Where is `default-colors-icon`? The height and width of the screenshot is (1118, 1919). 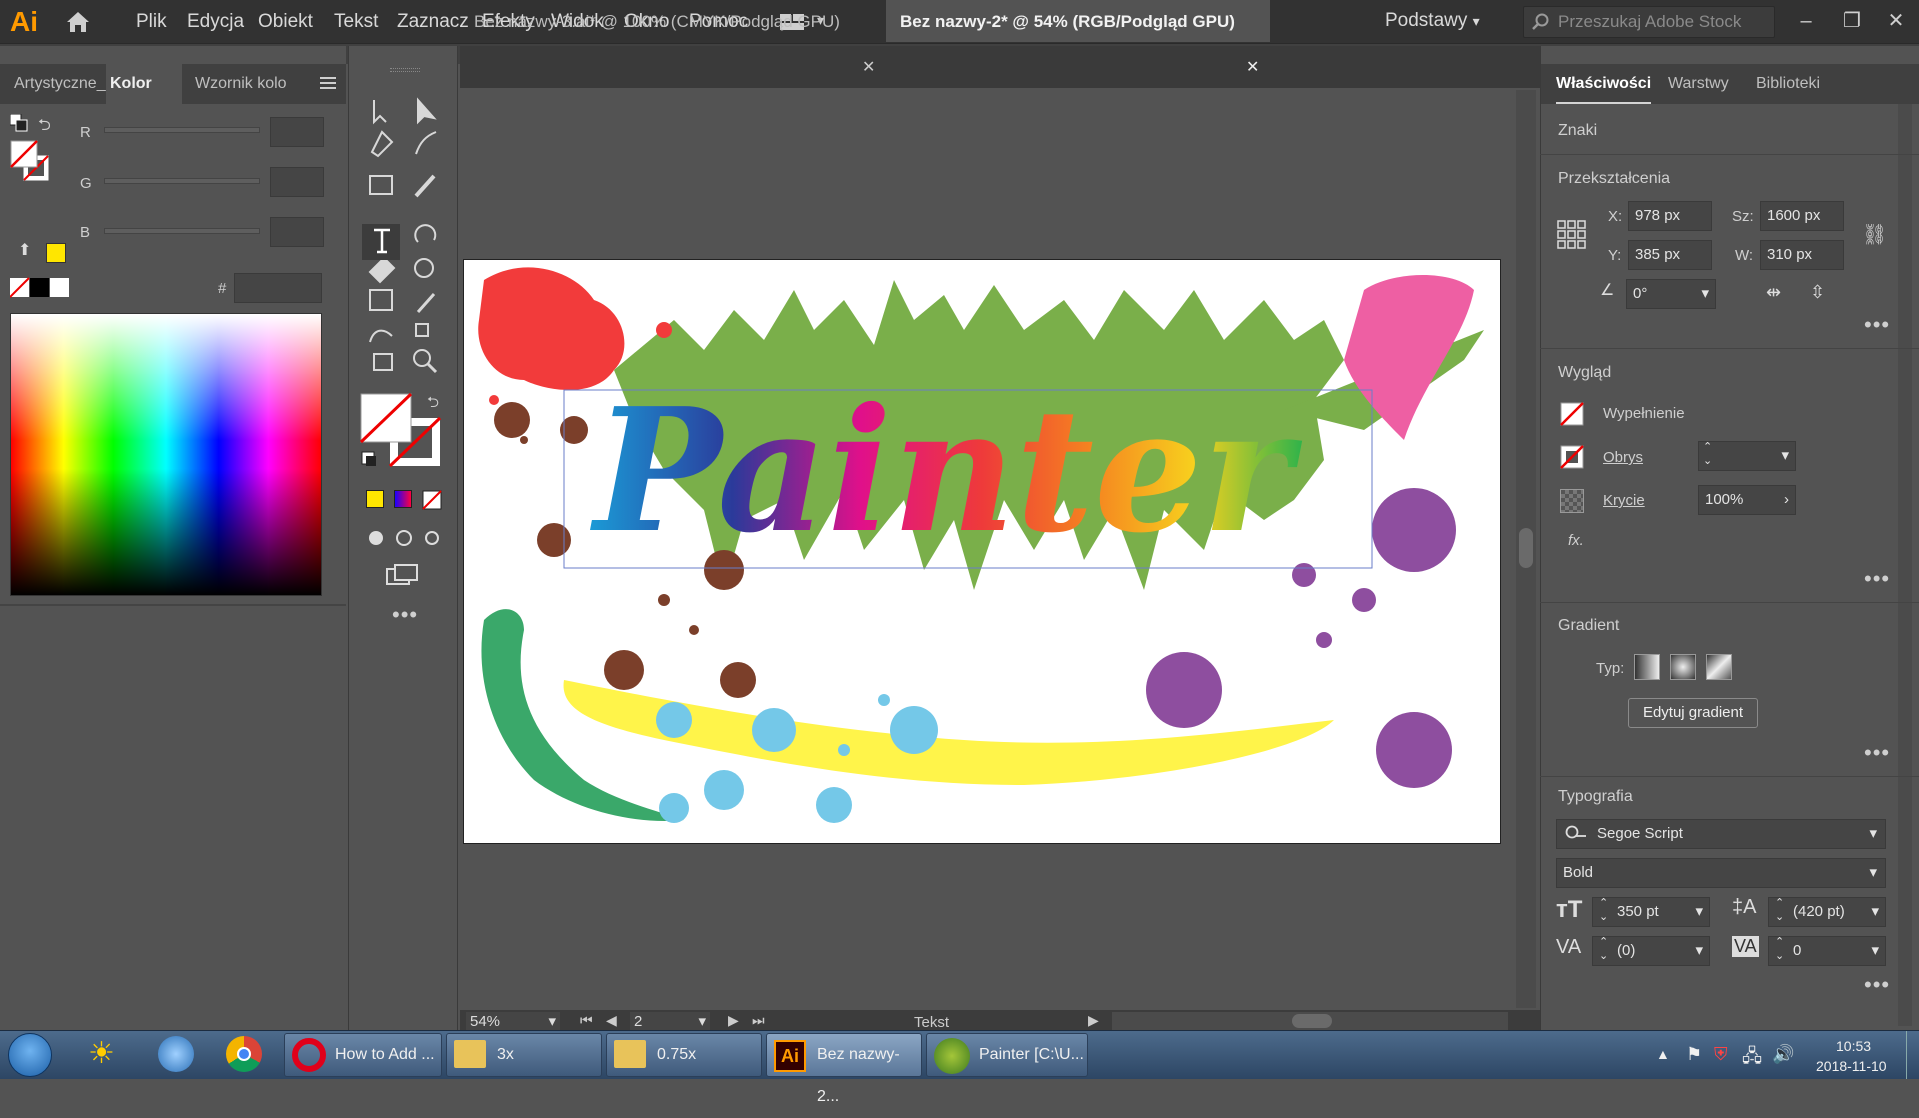
default-colors-icon is located at coordinates (18, 125).